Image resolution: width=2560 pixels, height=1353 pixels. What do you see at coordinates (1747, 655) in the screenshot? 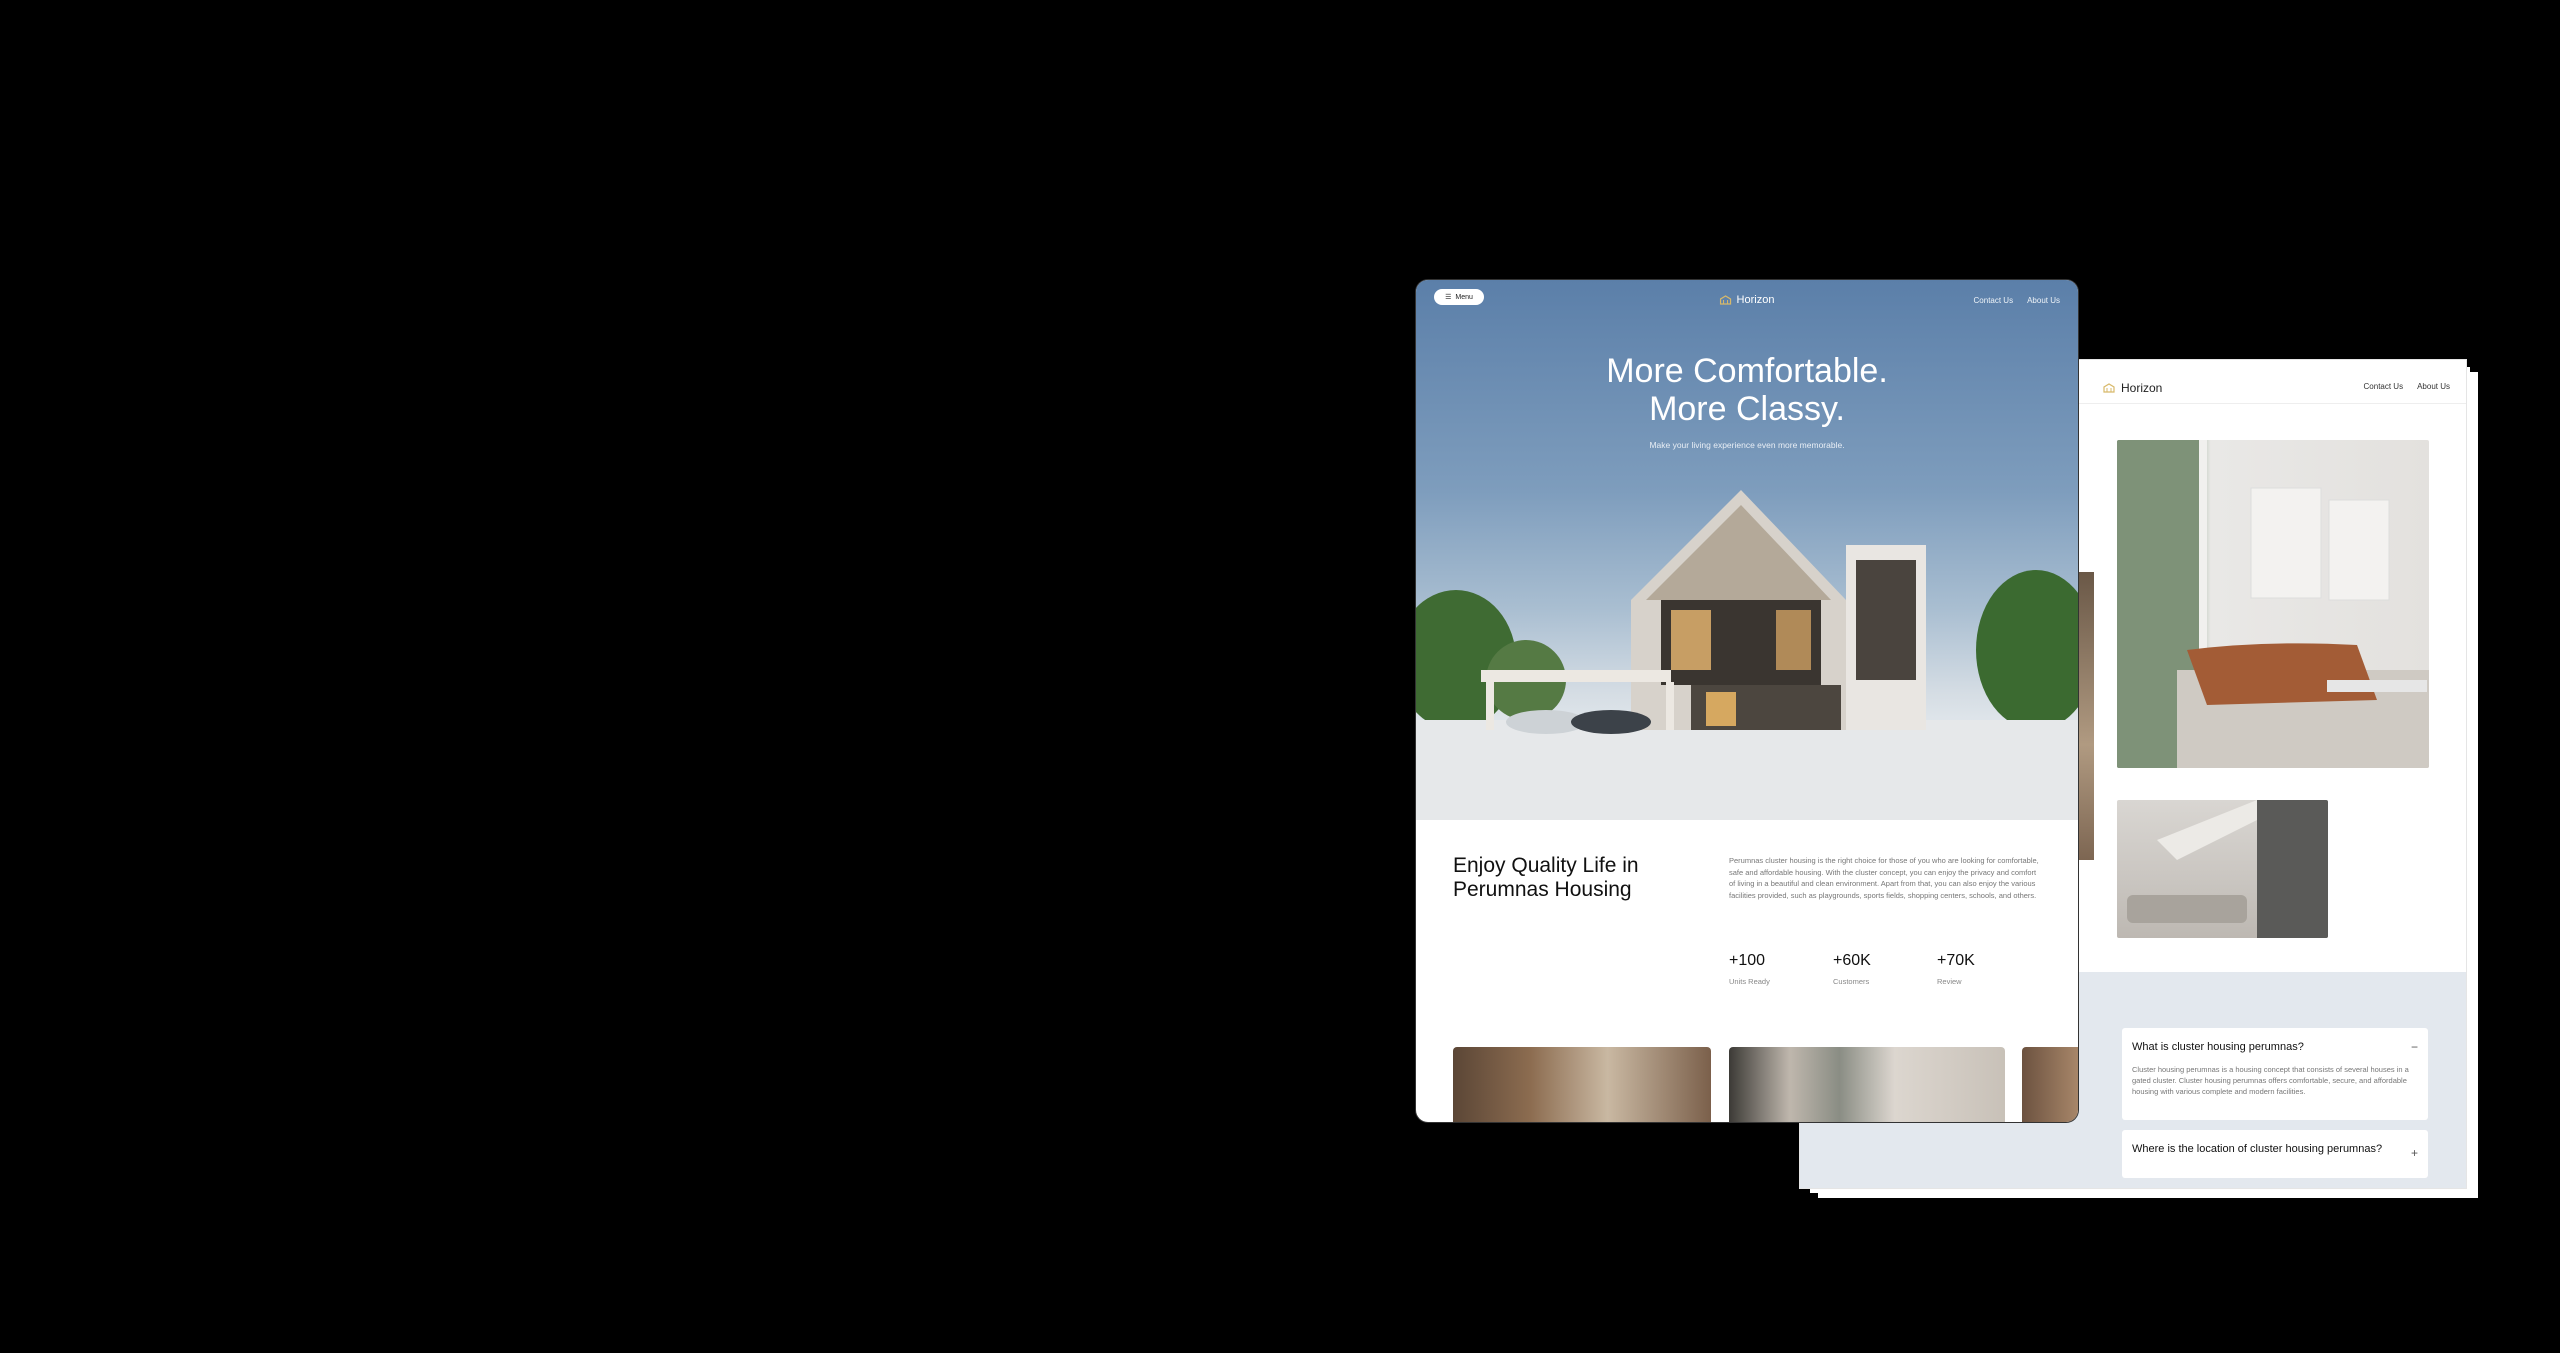
I see `house-illustration` at bounding box center [1747, 655].